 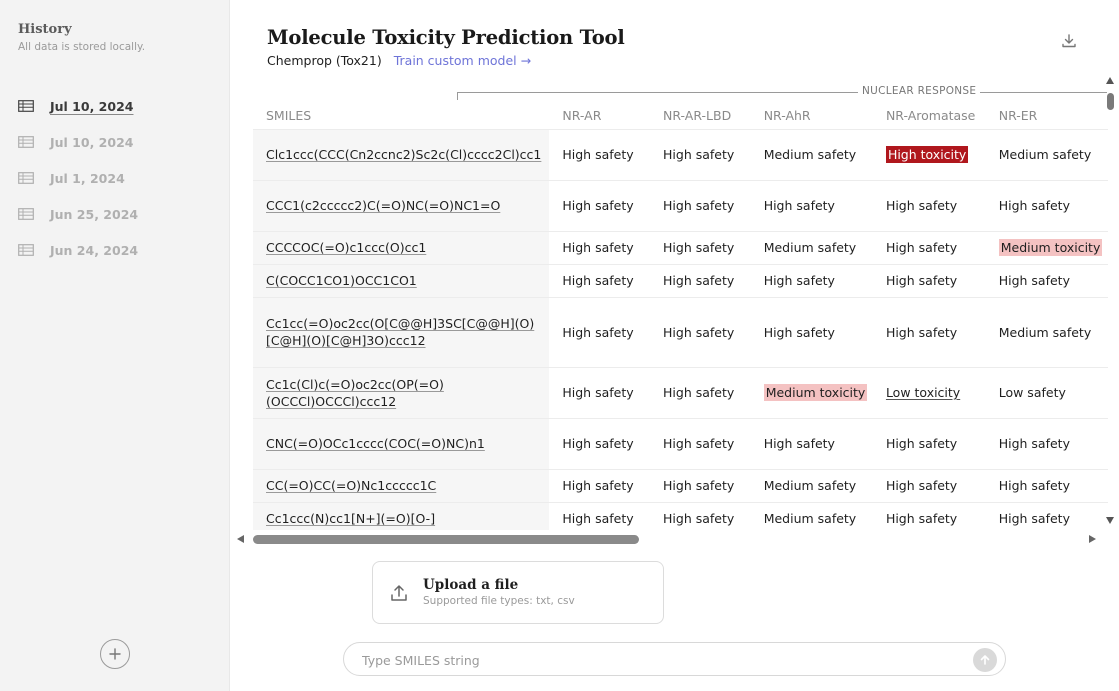 I want to click on horizontal-scrollbar-thumb, so click(x=446, y=539).